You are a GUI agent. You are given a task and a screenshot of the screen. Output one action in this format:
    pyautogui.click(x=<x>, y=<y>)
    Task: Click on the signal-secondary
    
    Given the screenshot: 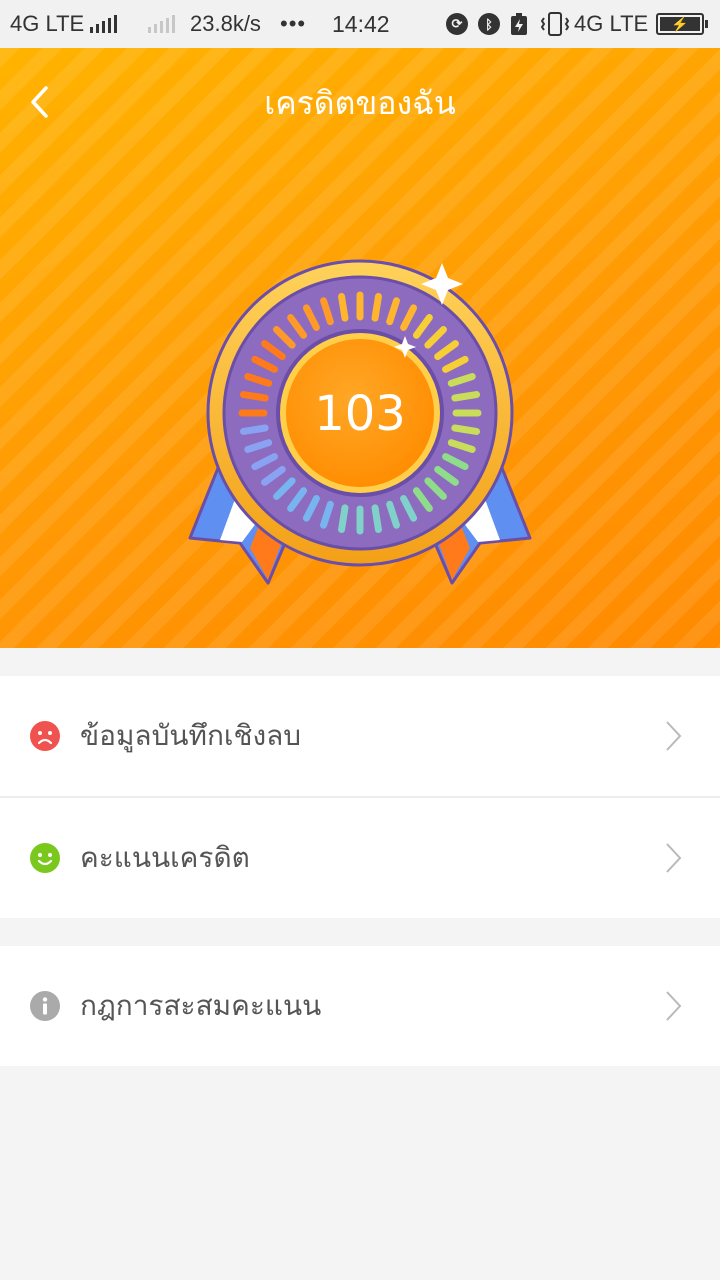 What is the action you would take?
    pyautogui.click(x=158, y=24)
    